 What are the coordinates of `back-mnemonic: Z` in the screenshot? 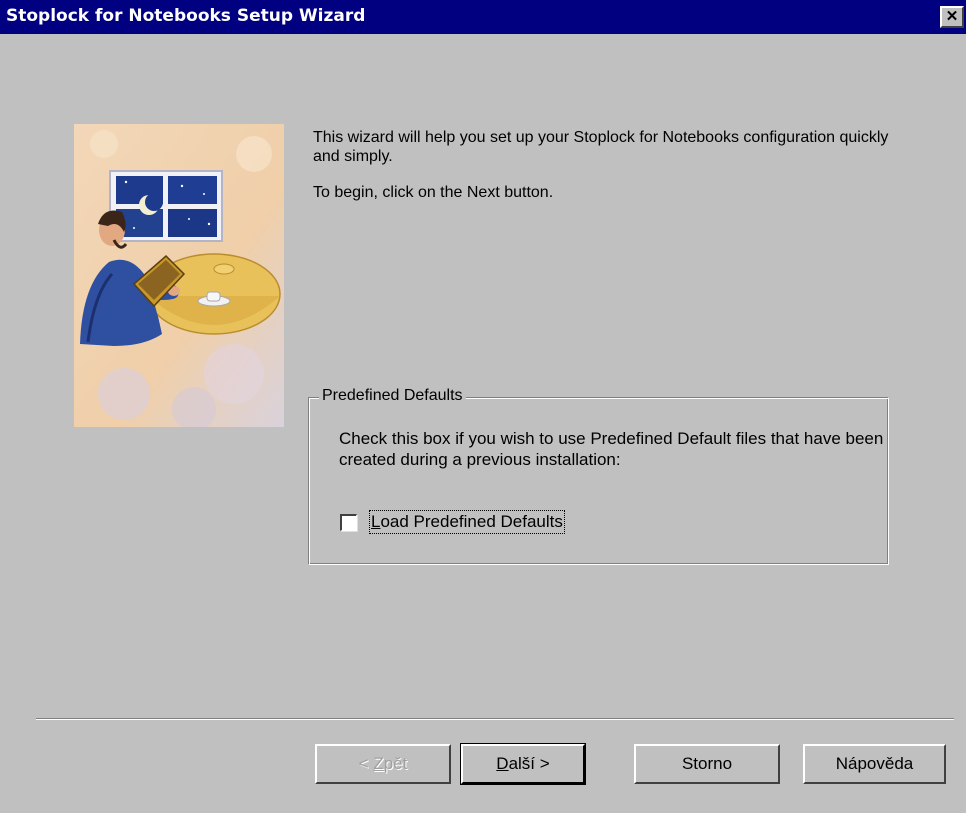 It's located at (378, 763).